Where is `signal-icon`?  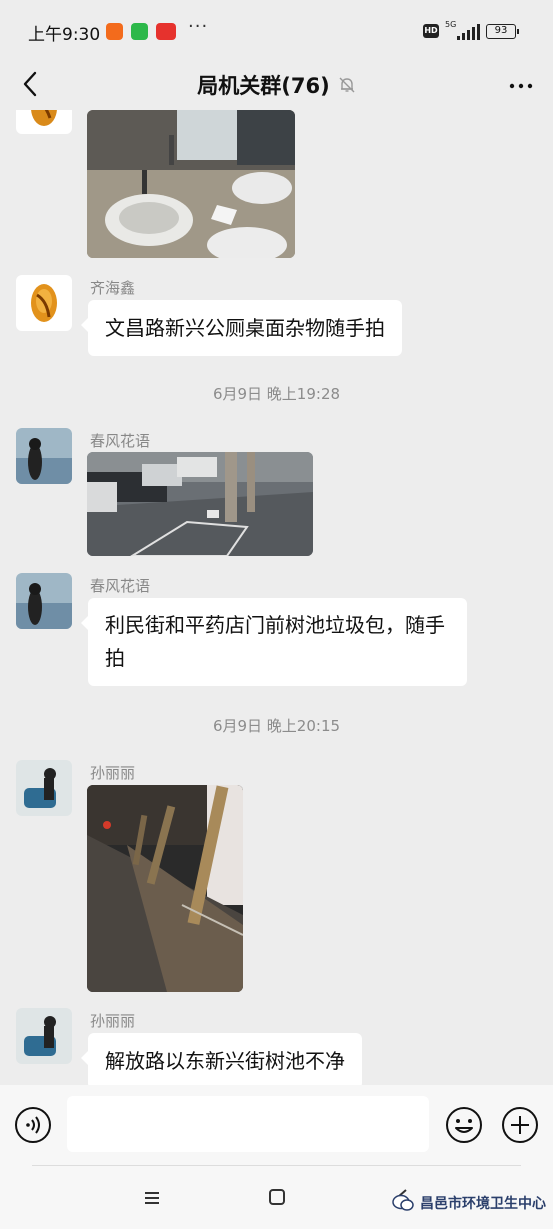
signal-icon is located at coordinates (467, 32).